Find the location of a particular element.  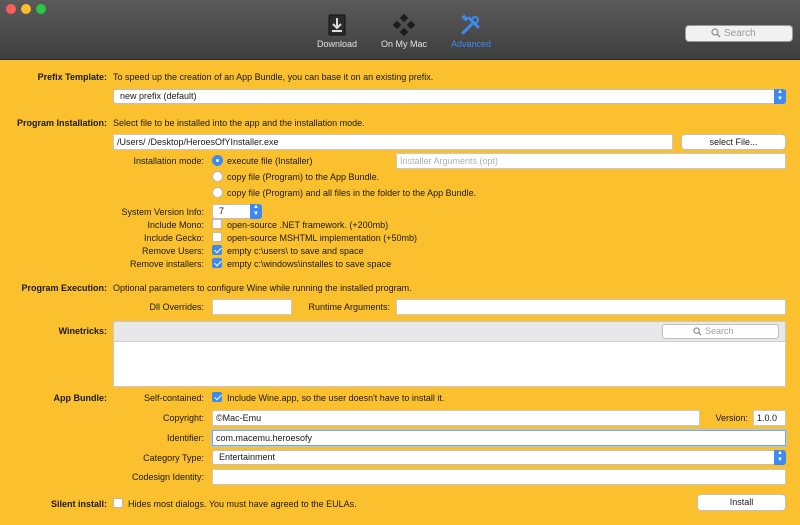

system-version-value: 7 is located at coordinates (222, 211).